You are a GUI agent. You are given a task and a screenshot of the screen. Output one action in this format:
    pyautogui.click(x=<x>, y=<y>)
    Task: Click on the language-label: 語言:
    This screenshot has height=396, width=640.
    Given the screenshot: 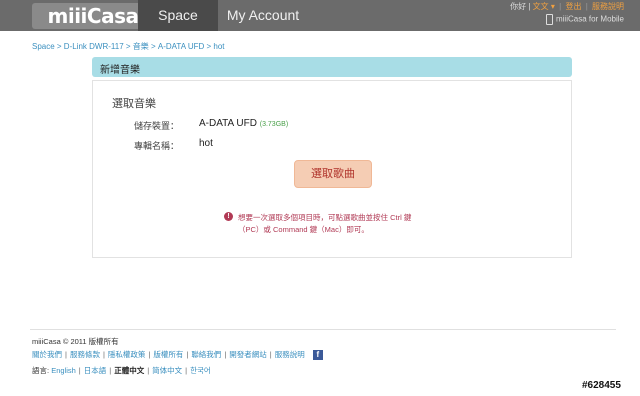 What is the action you would take?
    pyautogui.click(x=41, y=370)
    